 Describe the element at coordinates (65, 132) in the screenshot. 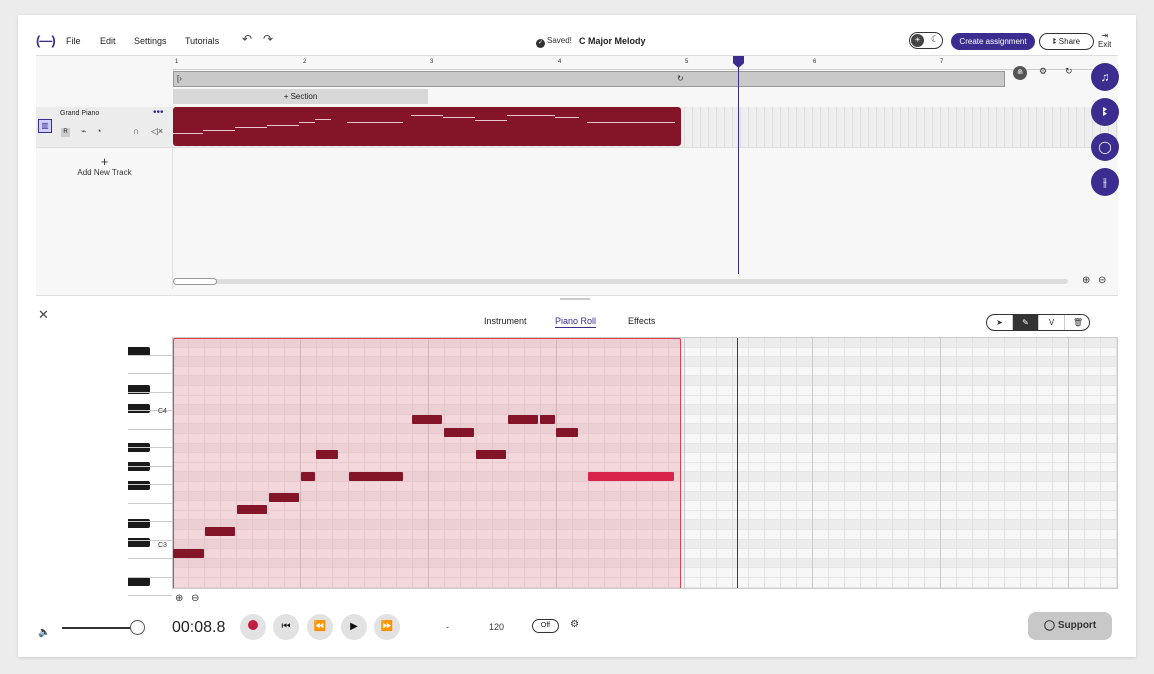

I see `record-arm-button: R` at that location.